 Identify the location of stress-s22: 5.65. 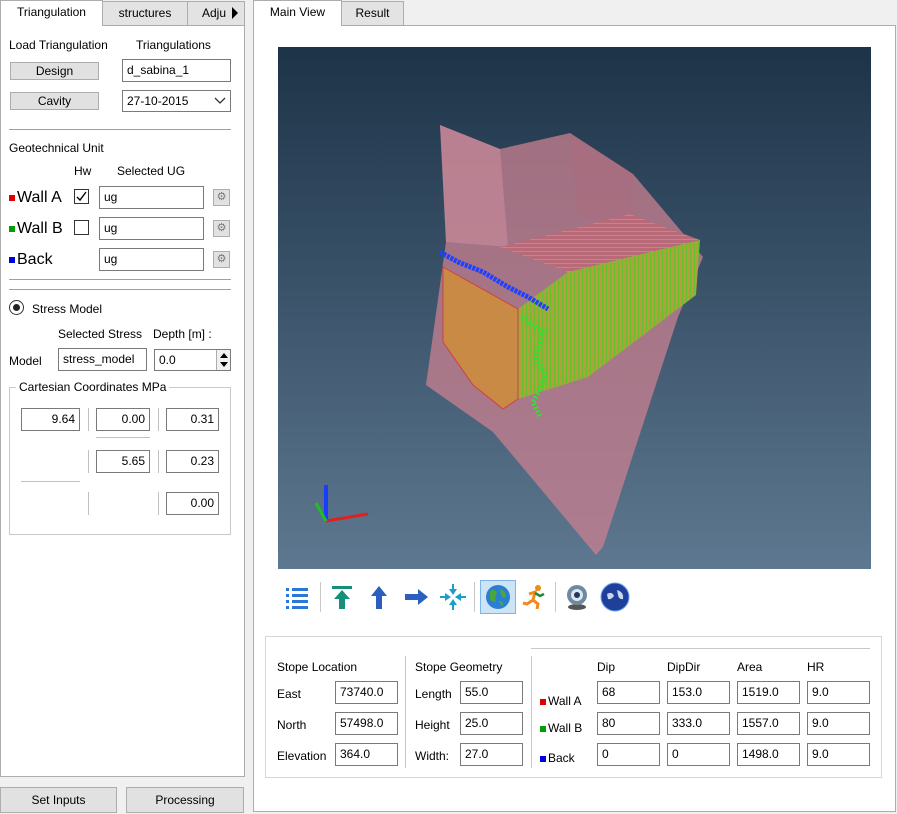
(123, 461).